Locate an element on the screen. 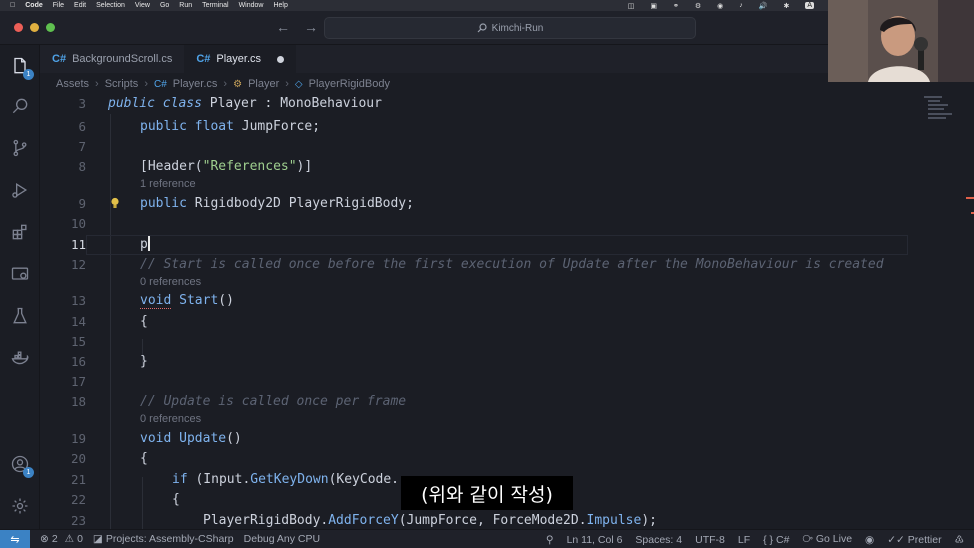 The width and height of the screenshot is (974, 548). creative-cloud-icon: ⚭ is located at coordinates (676, 6).